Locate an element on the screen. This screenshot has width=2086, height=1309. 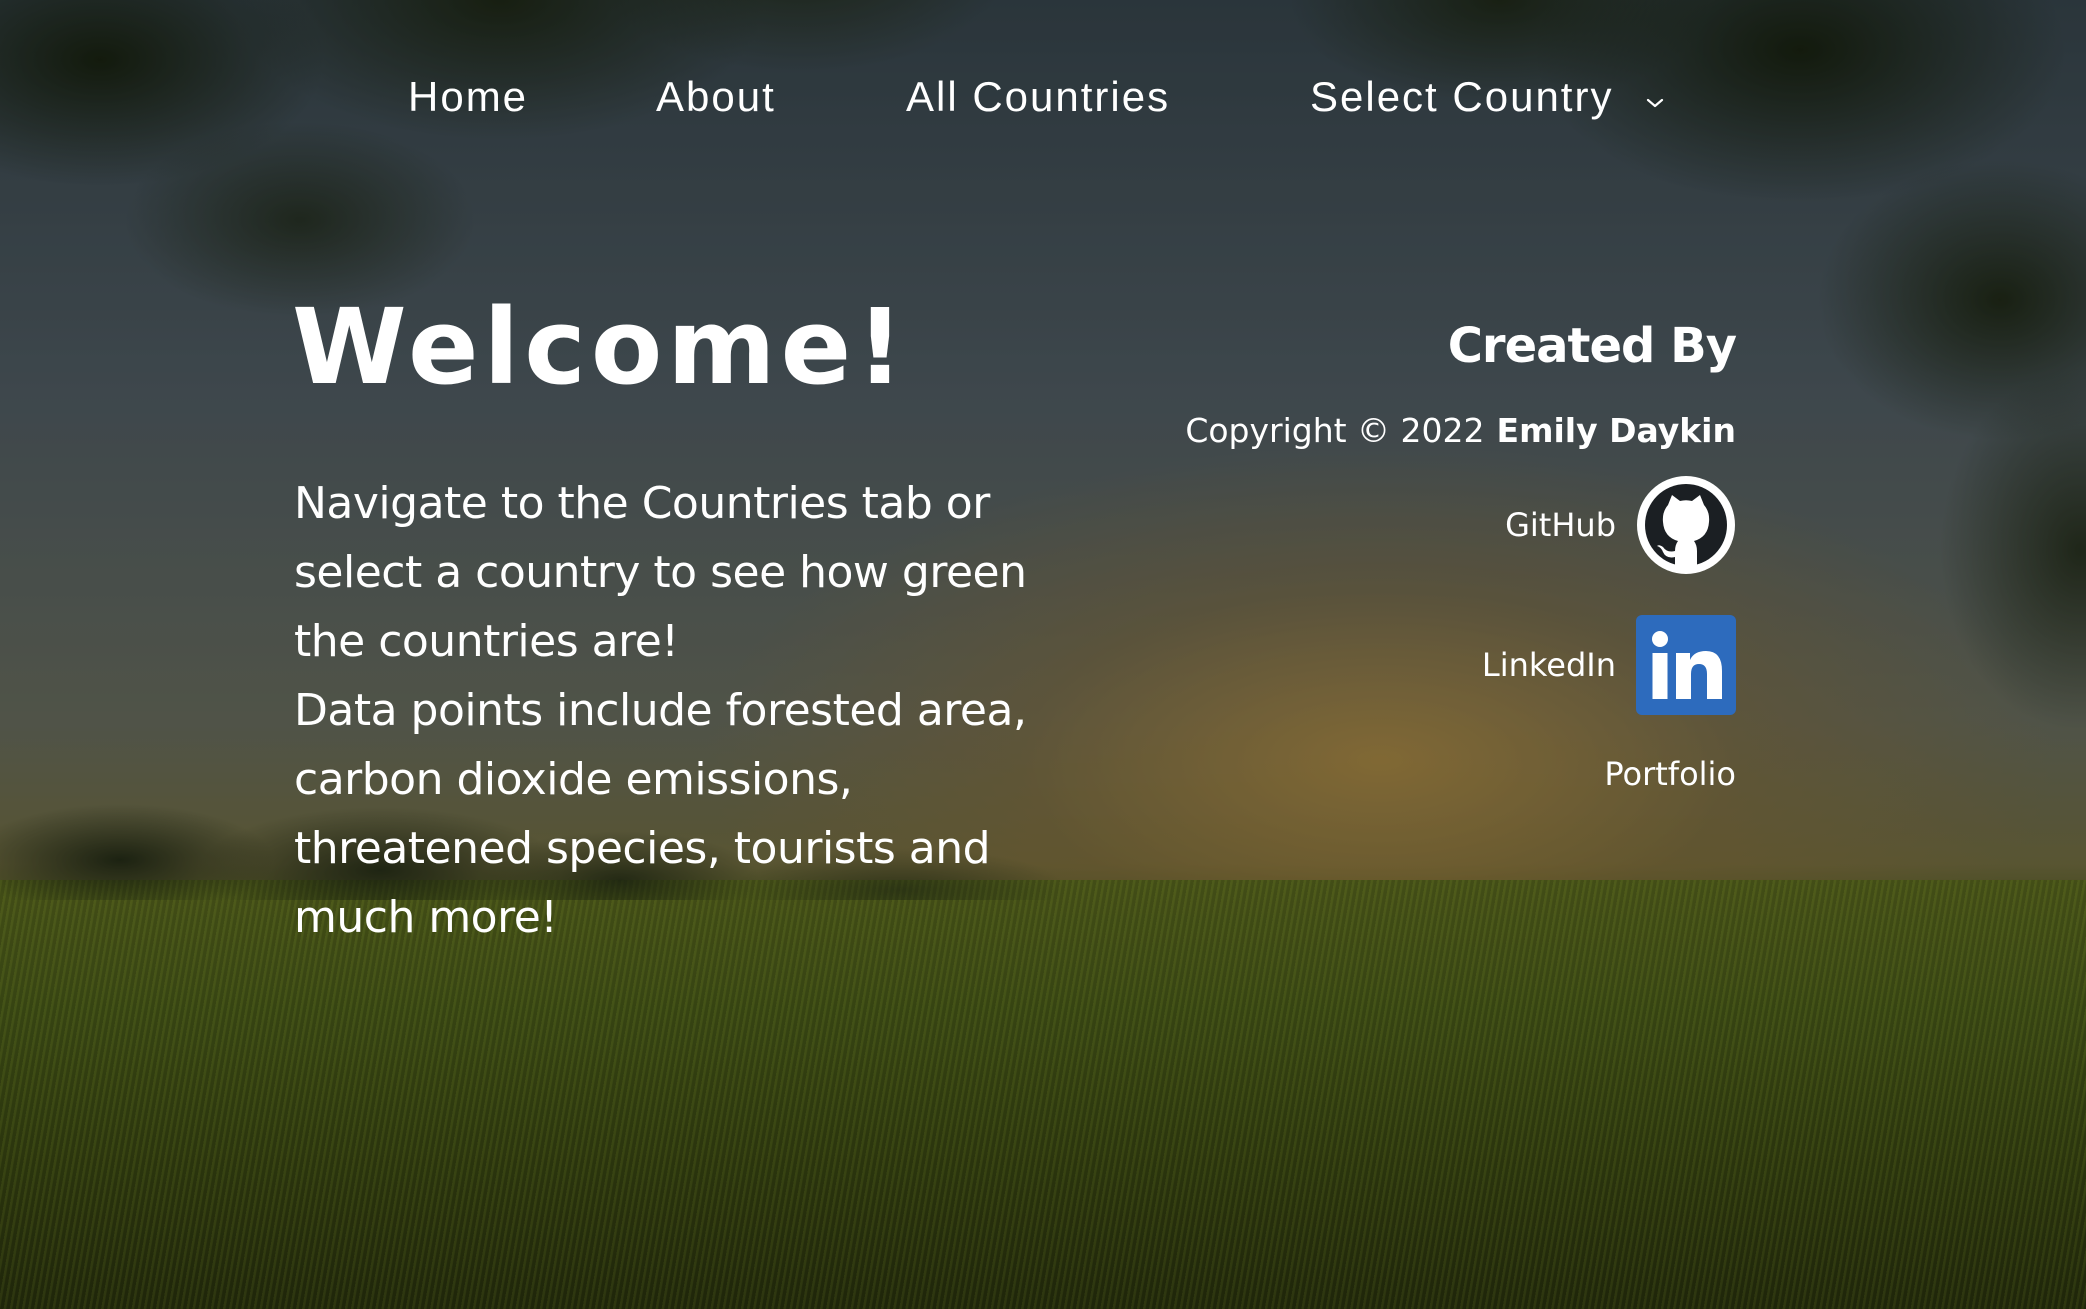
github-icon is located at coordinates (1686, 525).